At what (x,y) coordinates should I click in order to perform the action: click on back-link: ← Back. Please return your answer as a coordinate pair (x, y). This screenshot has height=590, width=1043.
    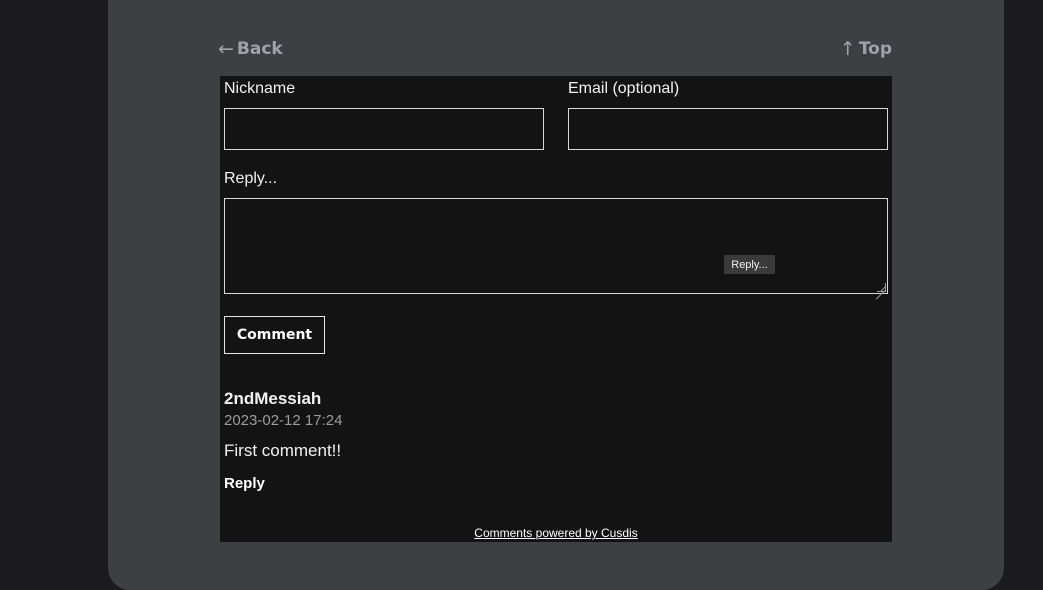
    Looking at the image, I should click on (250, 49).